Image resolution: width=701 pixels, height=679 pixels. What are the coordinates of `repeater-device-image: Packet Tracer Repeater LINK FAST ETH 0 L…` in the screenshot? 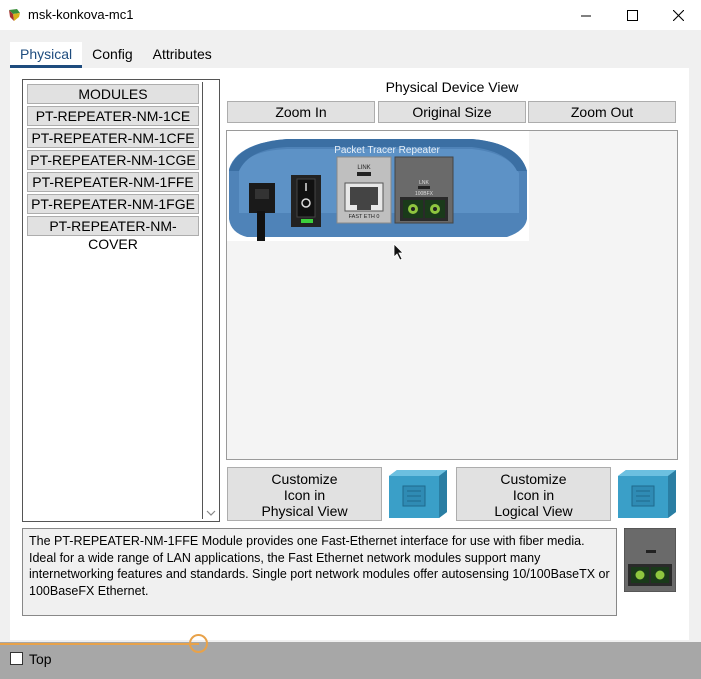 It's located at (378, 186).